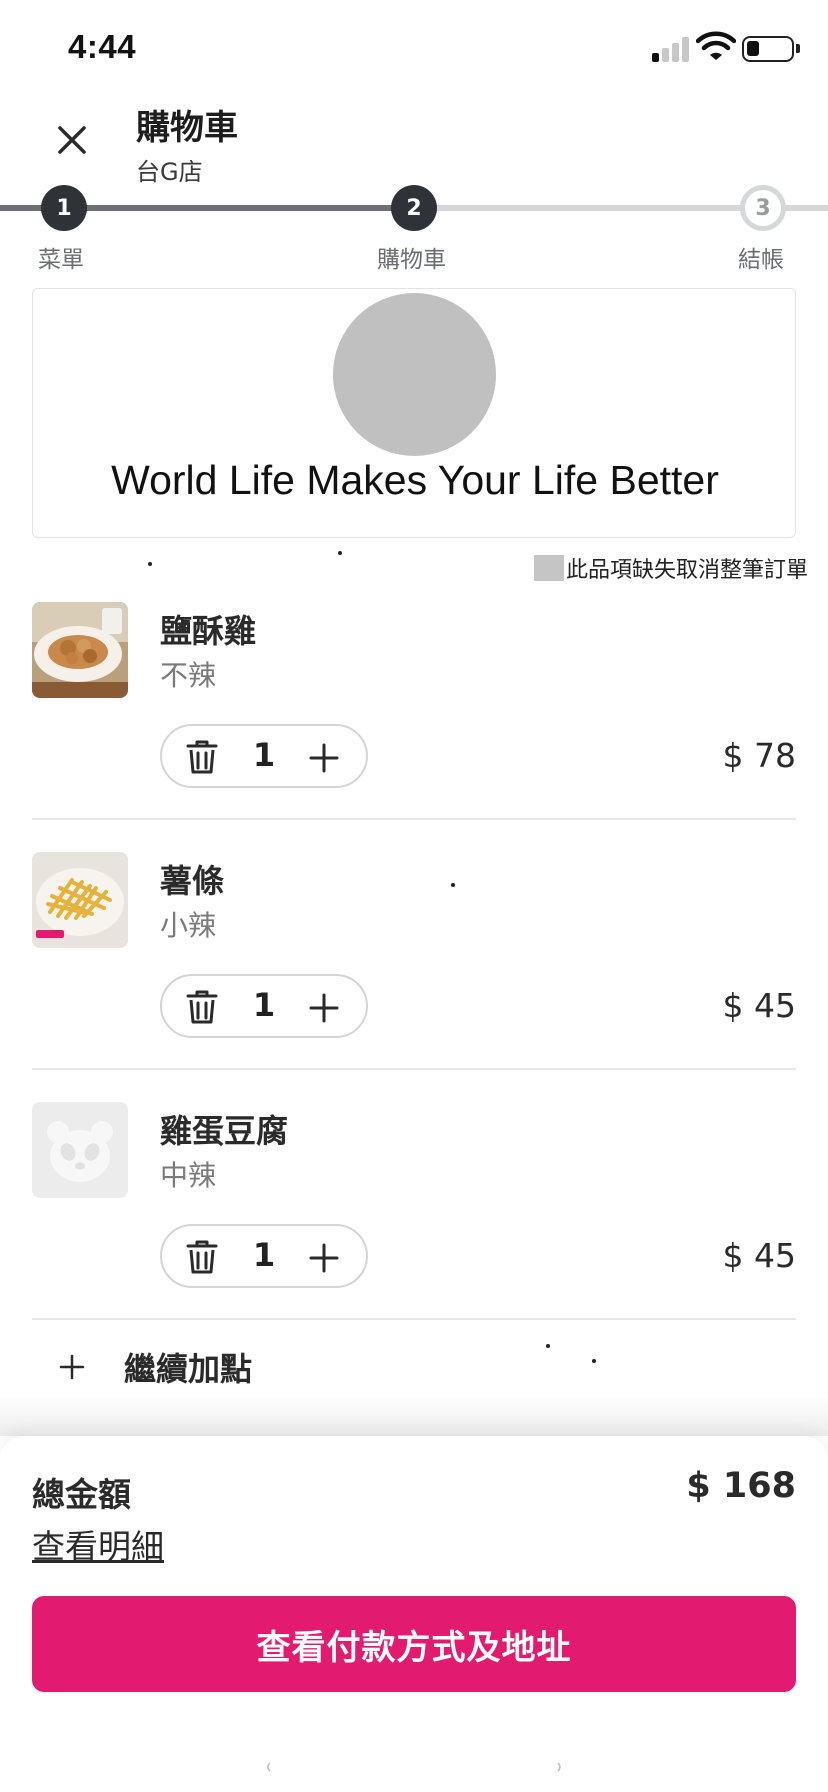 The image size is (828, 1792). I want to click on step-1-circle: 1, so click(64, 208).